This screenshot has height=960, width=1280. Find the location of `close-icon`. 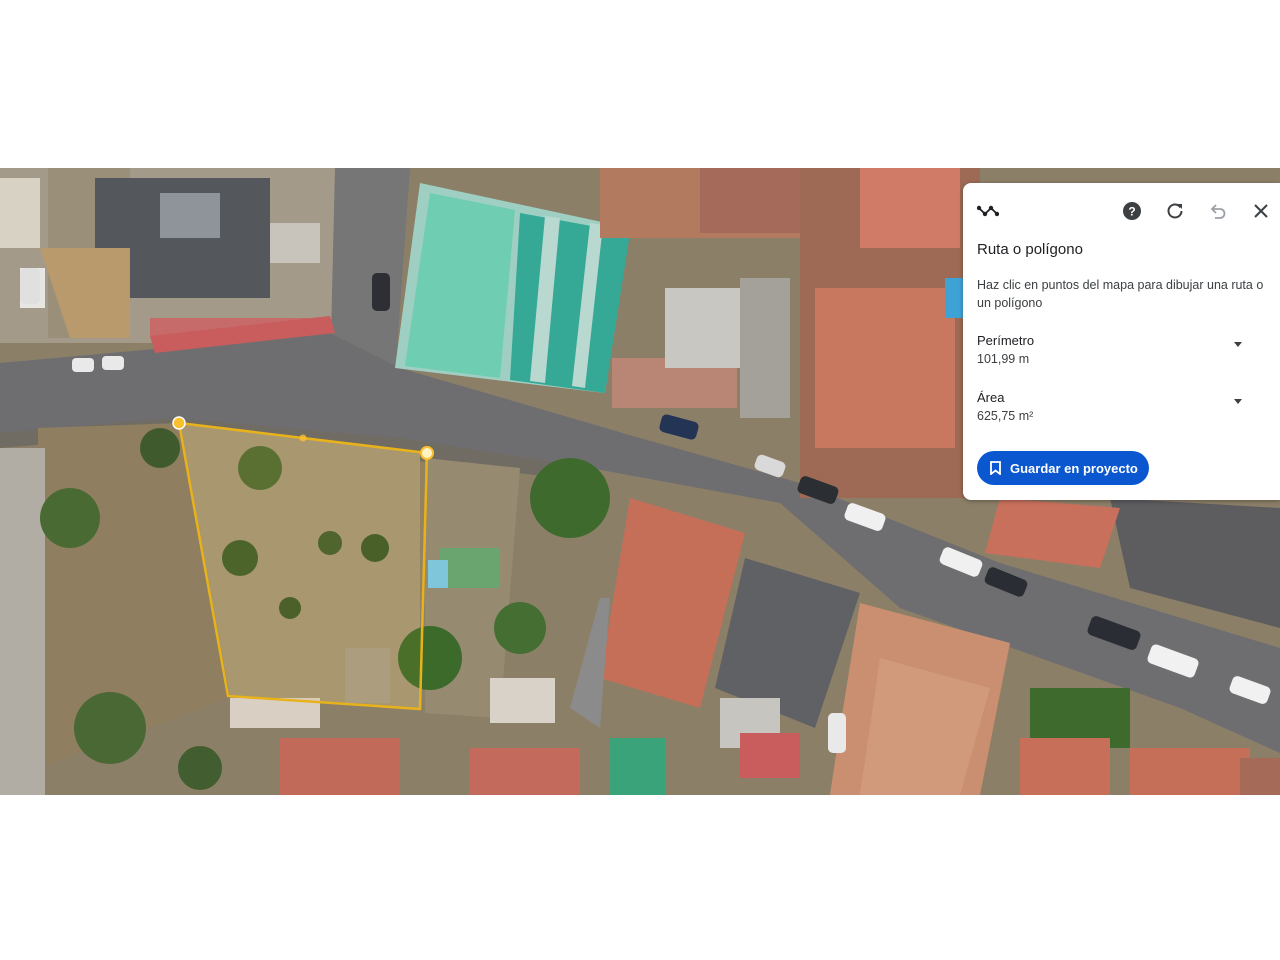

close-icon is located at coordinates (1261, 211).